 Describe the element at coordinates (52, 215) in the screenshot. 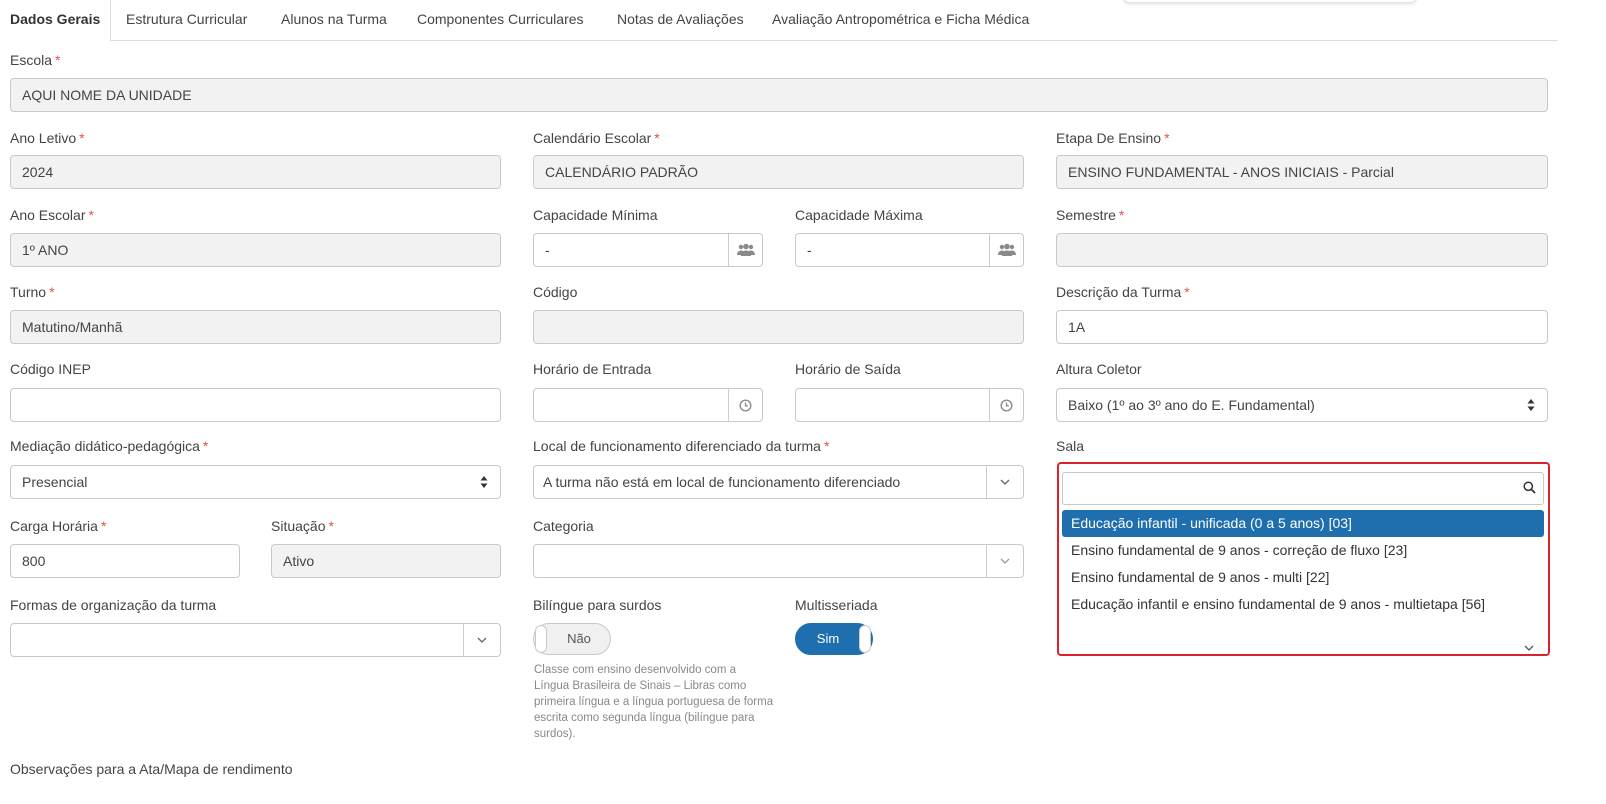

I see `ano-escolar-label: Ano Escolar *` at that location.